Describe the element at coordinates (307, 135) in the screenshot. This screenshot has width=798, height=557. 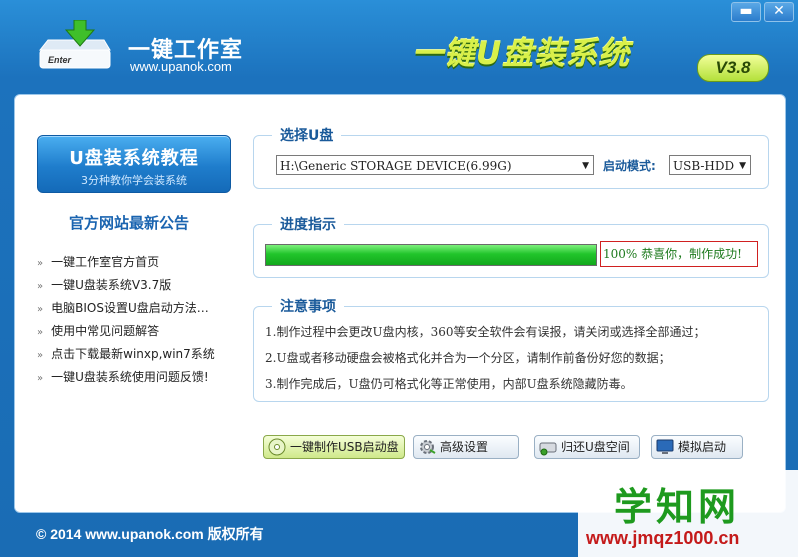
I see `select-disk-legend: 选择U盘` at that location.